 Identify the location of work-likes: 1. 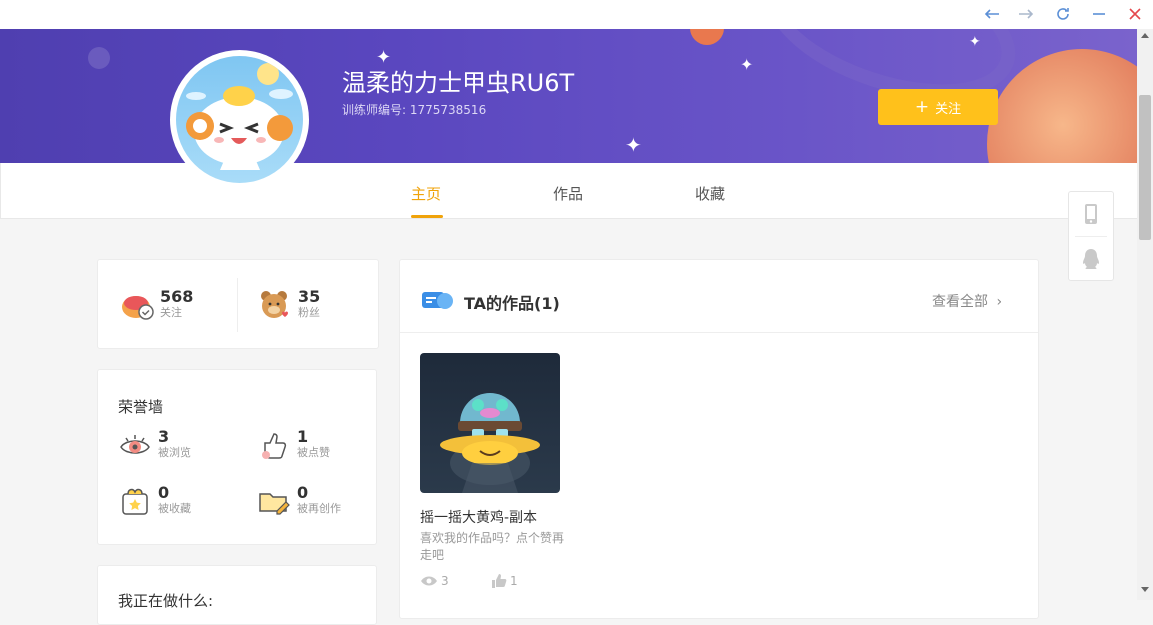
(504, 581).